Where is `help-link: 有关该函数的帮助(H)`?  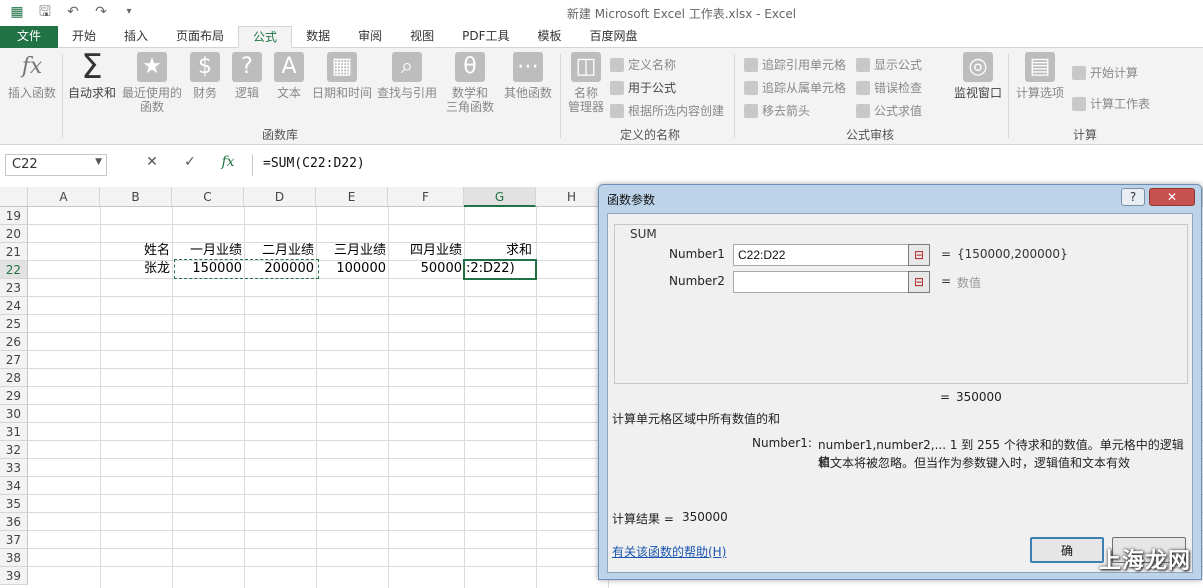 help-link: 有关该函数的帮助(H) is located at coordinates (669, 551).